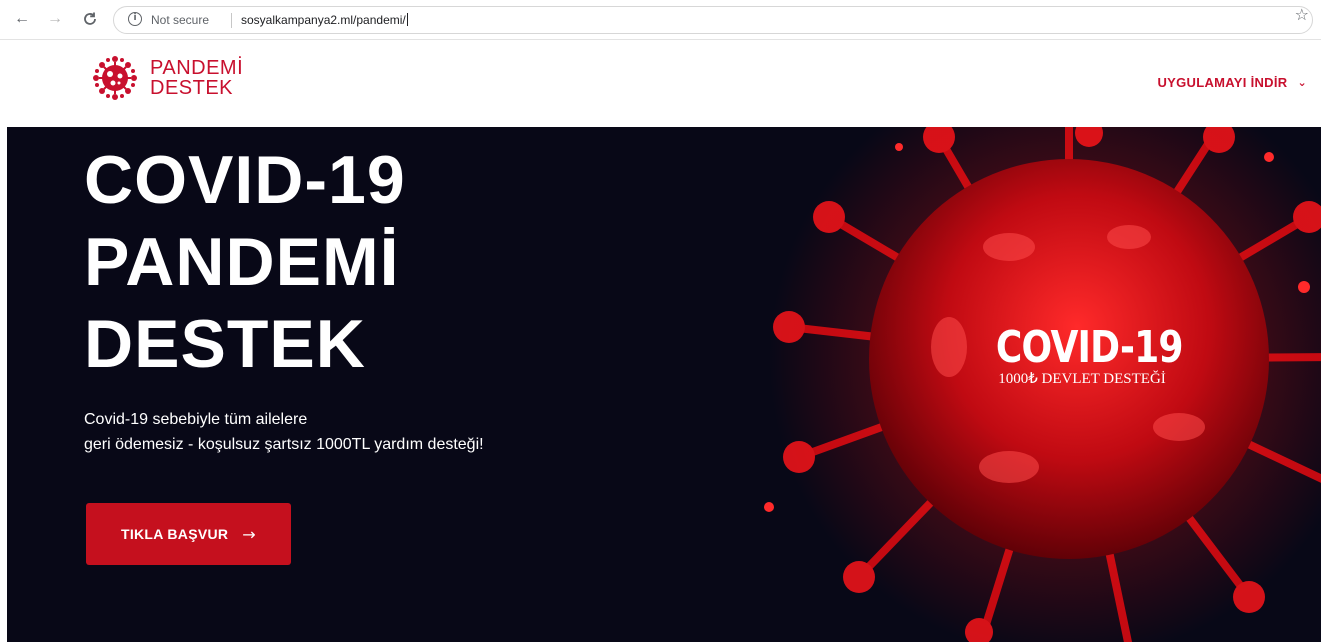 The width and height of the screenshot is (1321, 642). I want to click on url-text: sosyalkampanya2.ml/pandemi/, so click(324, 20).